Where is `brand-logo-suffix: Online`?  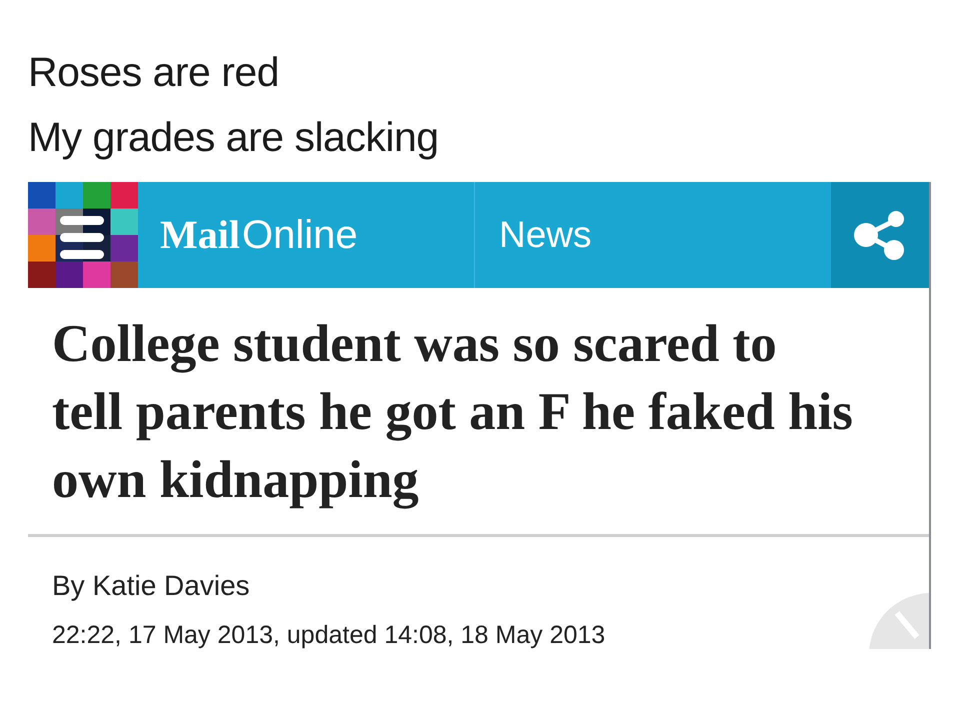 brand-logo-suffix: Online is located at coordinates (300, 235).